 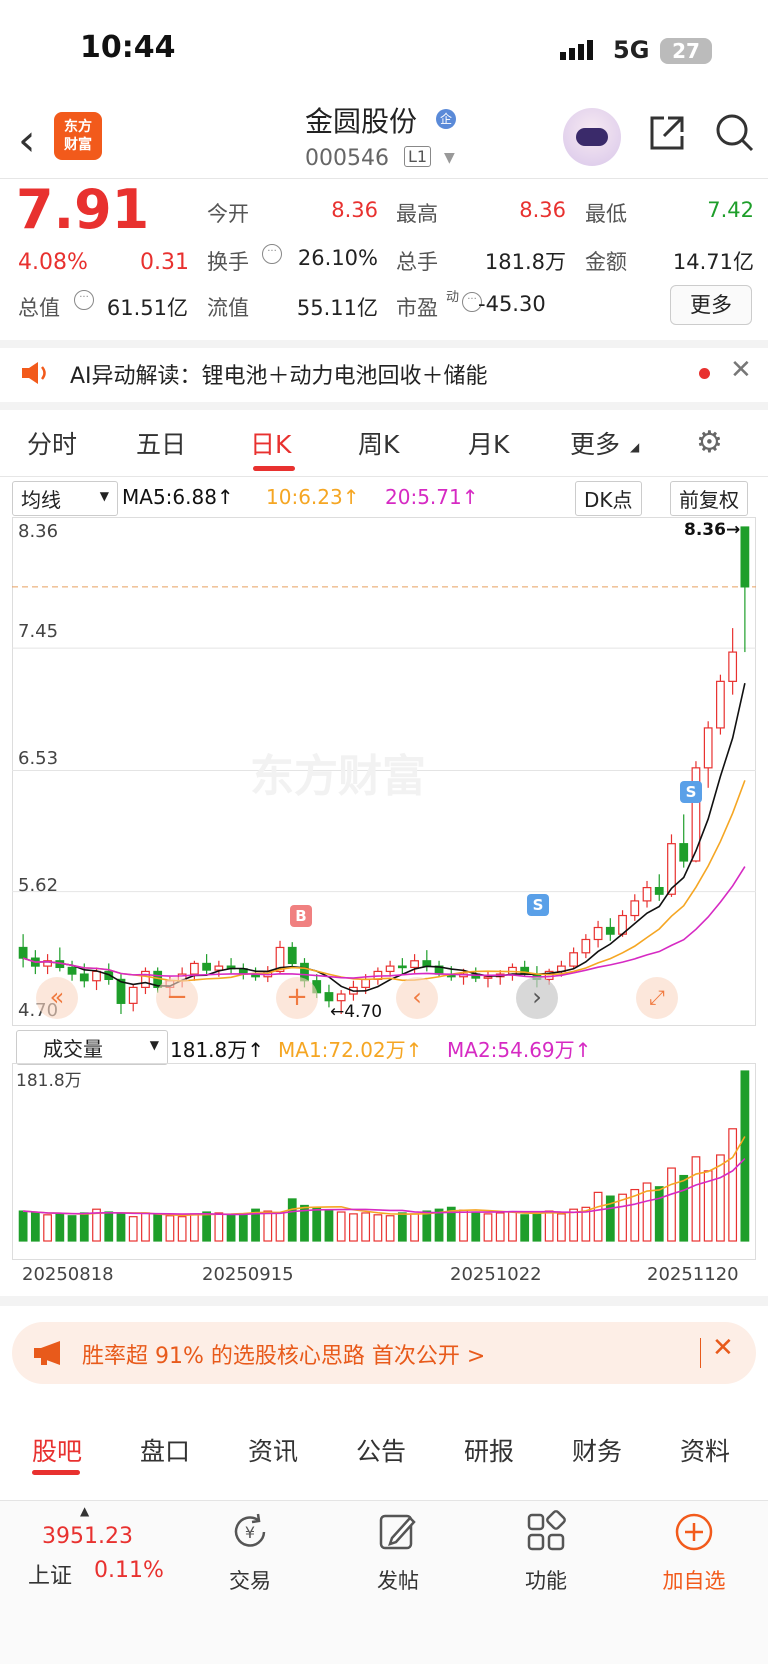 I want to click on ma5-value: MA5:6.88↑, so click(x=178, y=497).